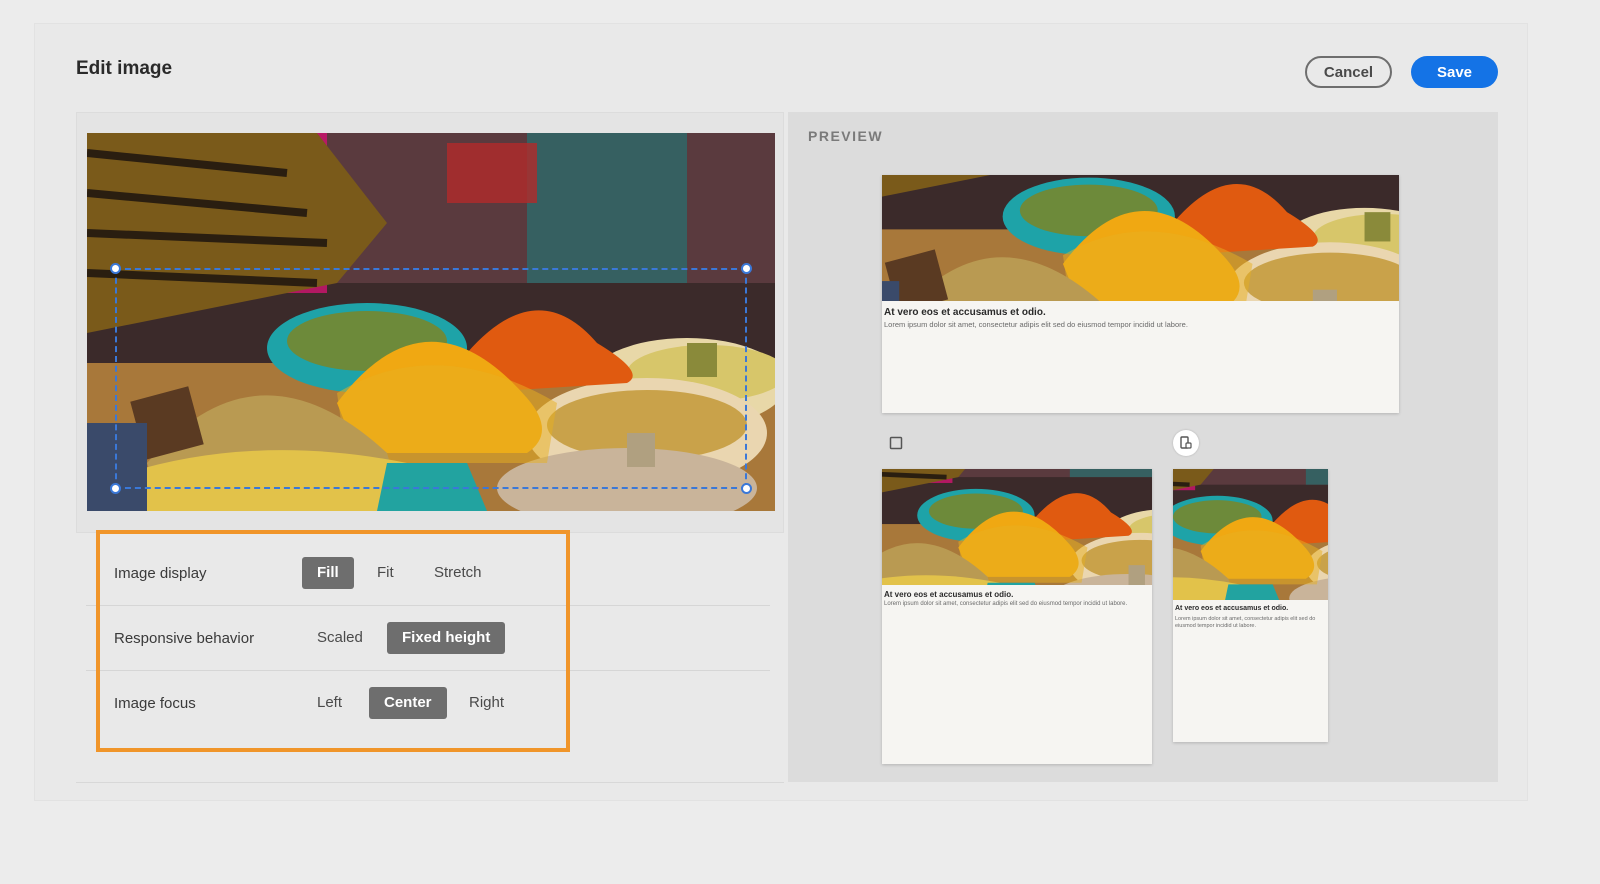 Image resolution: width=1600 pixels, height=884 pixels. I want to click on mobile-preview-image, so click(1250, 534).